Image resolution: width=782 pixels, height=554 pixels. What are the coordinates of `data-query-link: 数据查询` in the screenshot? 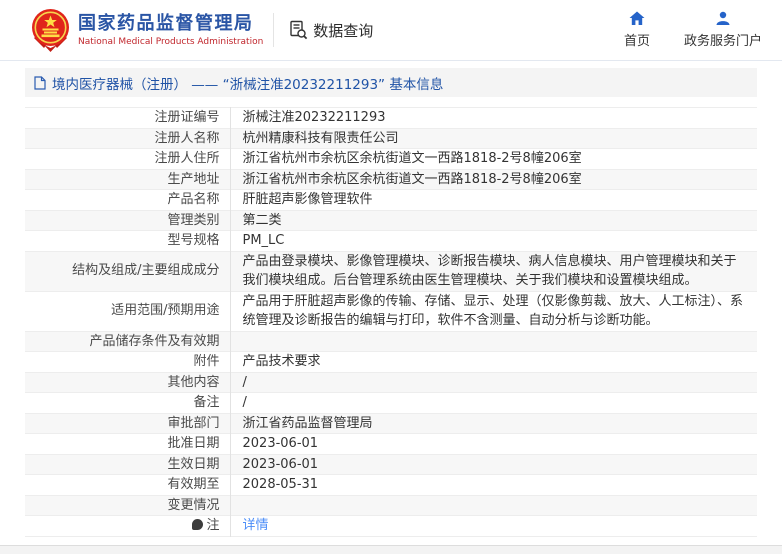 It's located at (330, 30).